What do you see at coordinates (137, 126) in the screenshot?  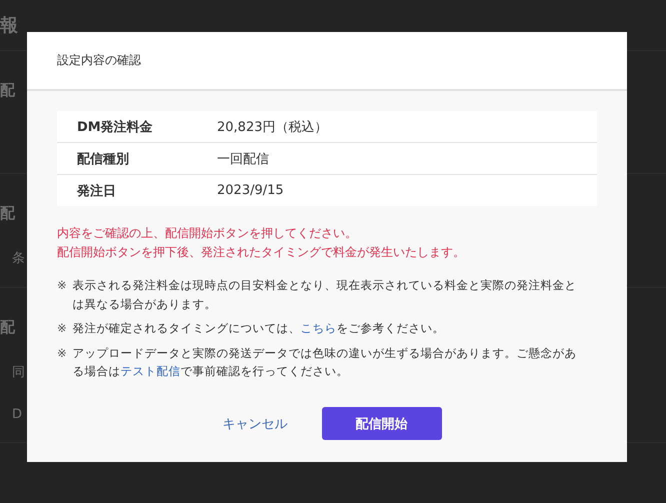 I see `table-cell: DM発注料金` at bounding box center [137, 126].